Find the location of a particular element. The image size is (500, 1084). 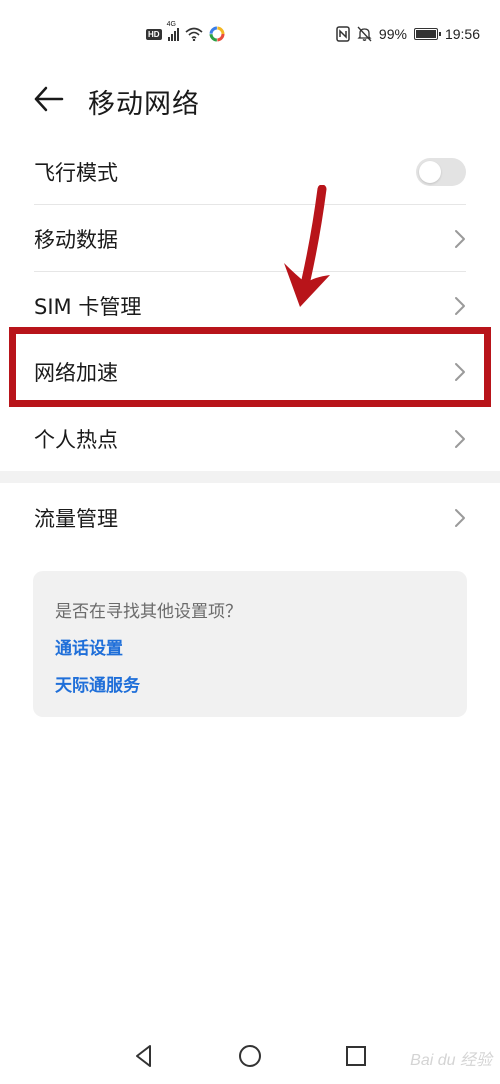

row-mobile-data: 移动数据 is located at coordinates (250, 238).